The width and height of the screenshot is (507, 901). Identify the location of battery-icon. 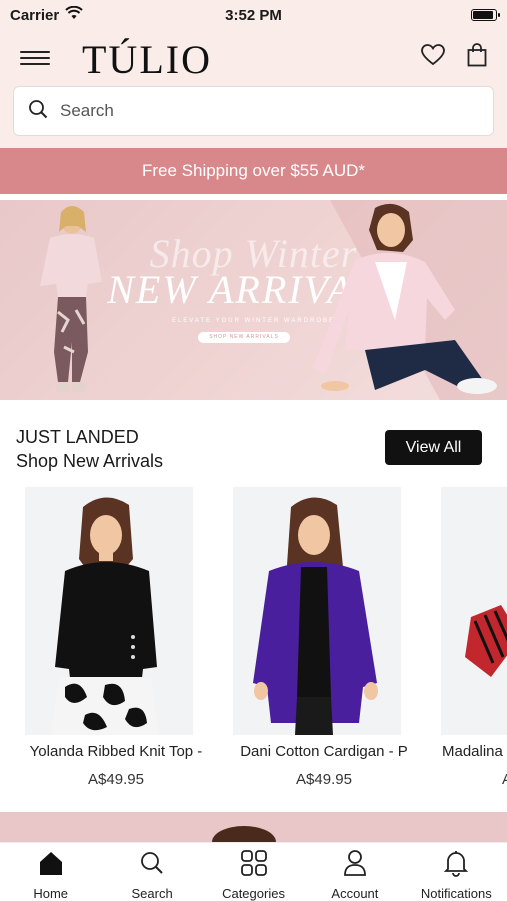
(485, 15).